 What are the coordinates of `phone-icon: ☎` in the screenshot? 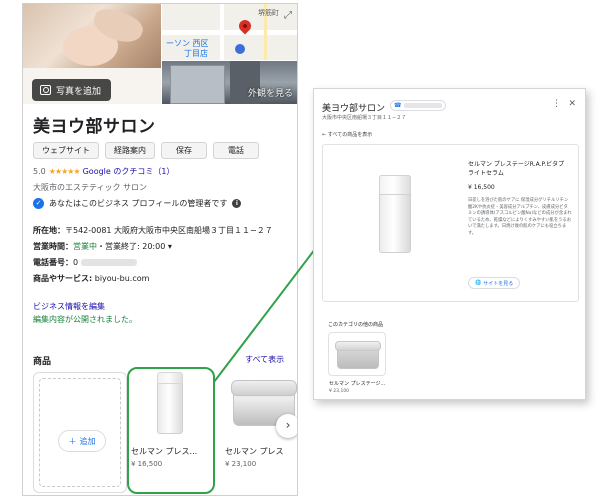 It's located at (398, 105).